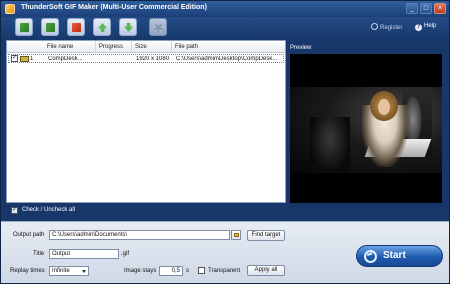 This screenshot has width=450, height=284. Describe the element at coordinates (370, 256) in the screenshot. I see `start-refresh-icon` at that location.